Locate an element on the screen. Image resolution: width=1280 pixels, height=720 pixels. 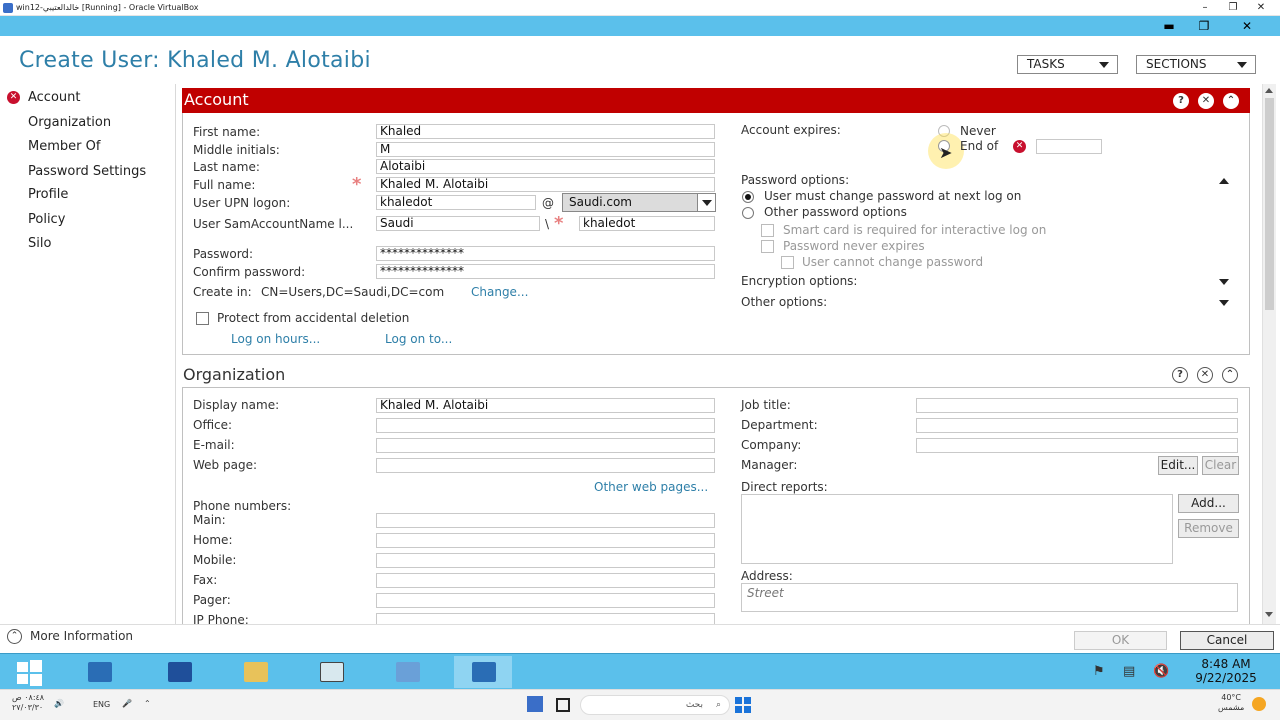
server-manager-taskbar is located at coordinates (99, 672).